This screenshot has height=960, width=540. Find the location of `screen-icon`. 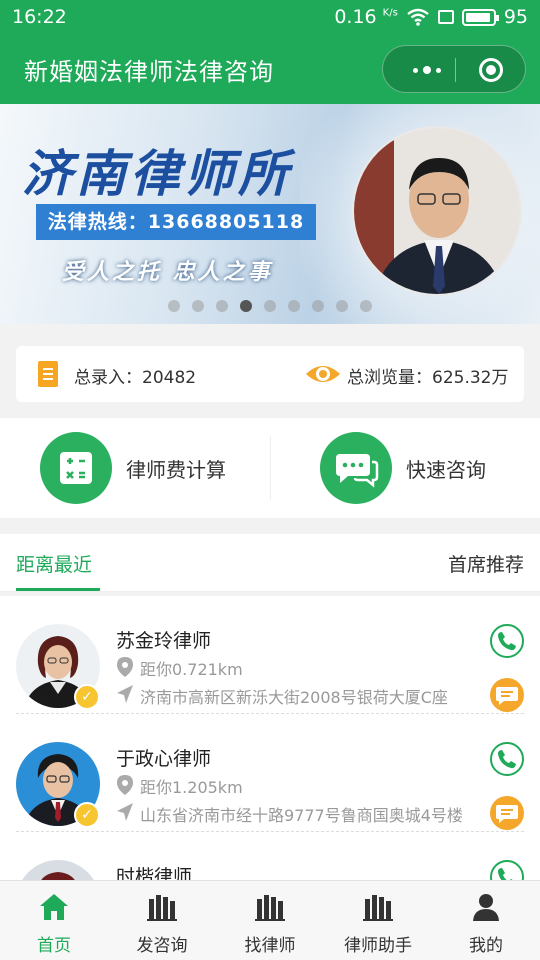

screen-icon is located at coordinates (445, 17).